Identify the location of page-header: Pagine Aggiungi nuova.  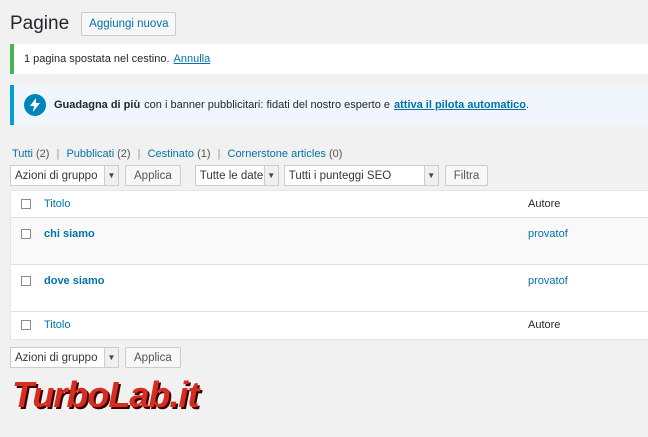
(93, 24).